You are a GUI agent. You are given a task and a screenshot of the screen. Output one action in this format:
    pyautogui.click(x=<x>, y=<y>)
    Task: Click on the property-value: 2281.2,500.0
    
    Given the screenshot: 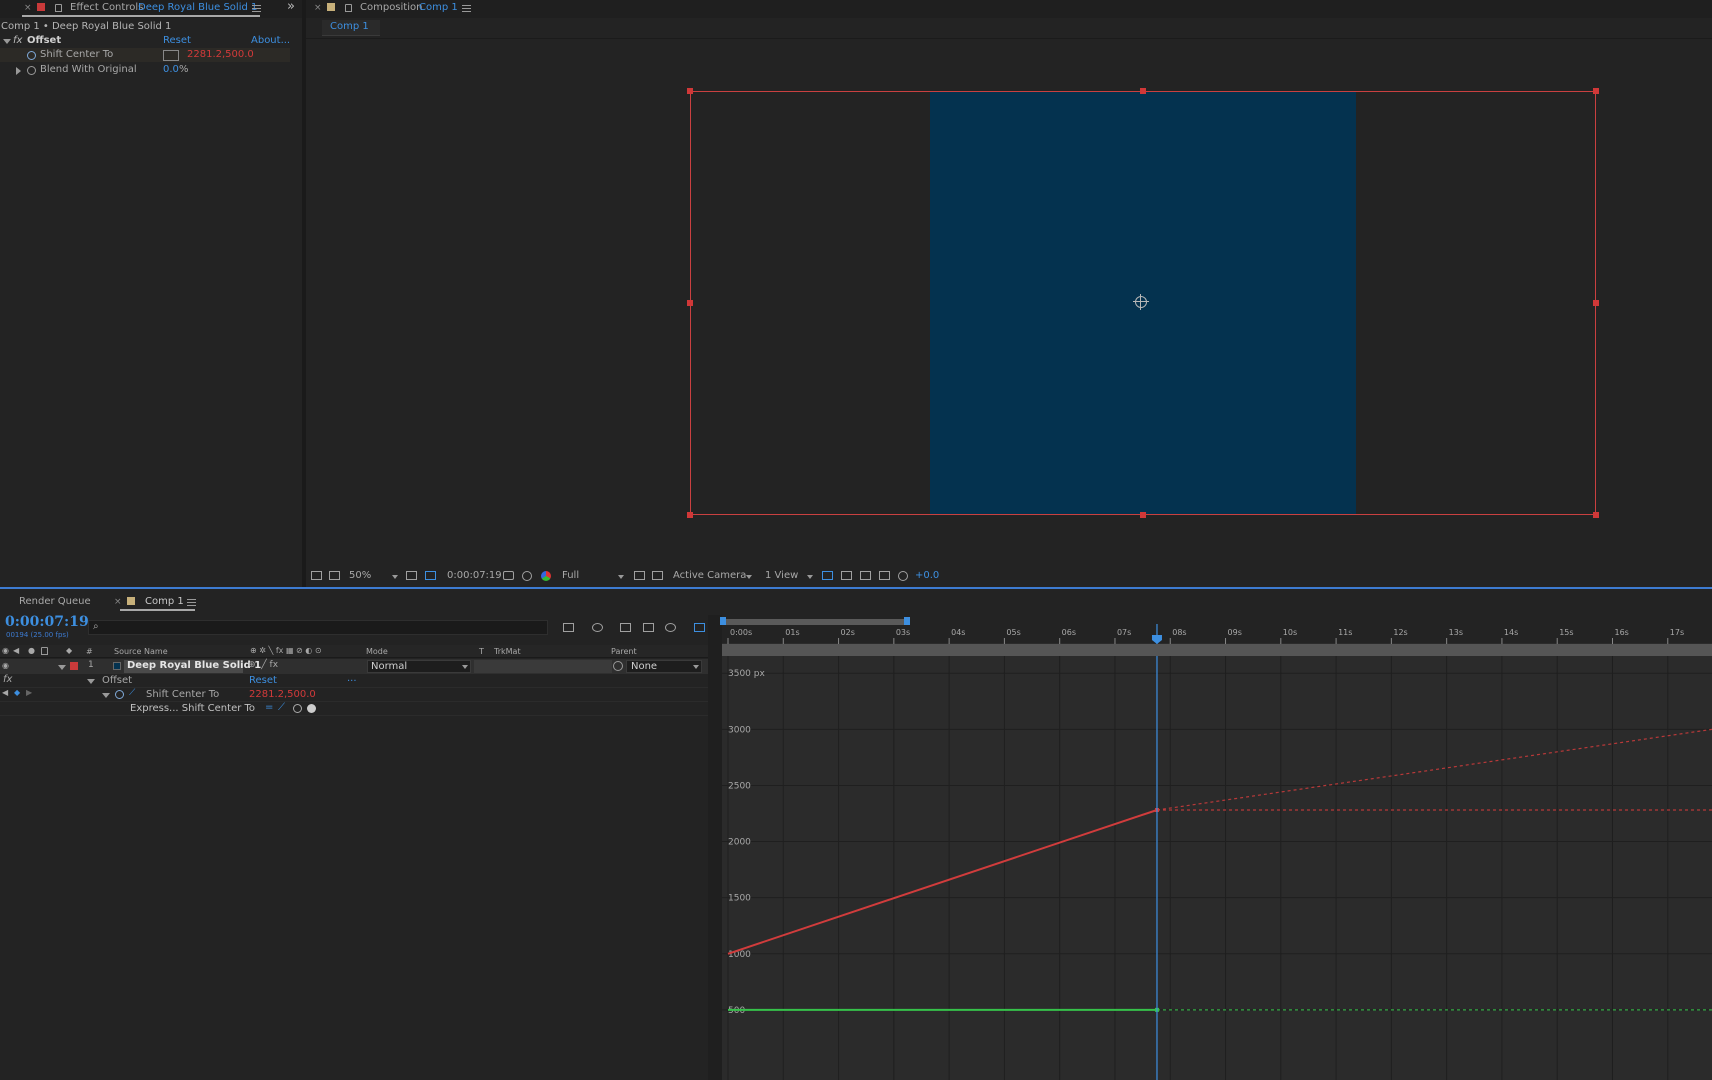 What is the action you would take?
    pyautogui.click(x=282, y=694)
    